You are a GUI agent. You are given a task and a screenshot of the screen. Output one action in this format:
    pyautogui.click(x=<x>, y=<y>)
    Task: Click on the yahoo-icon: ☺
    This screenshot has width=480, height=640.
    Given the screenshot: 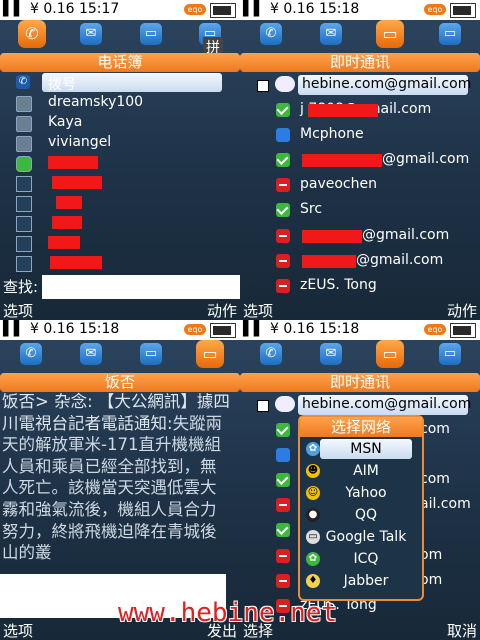 What is the action you would take?
    pyautogui.click(x=313, y=493)
    